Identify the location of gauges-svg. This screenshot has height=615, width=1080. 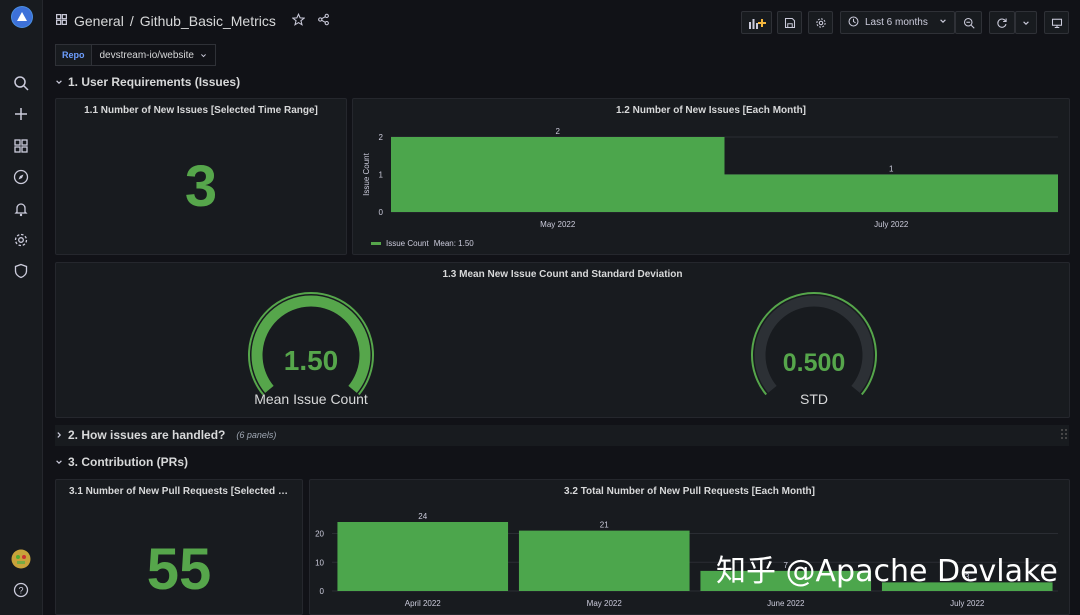
(562, 344).